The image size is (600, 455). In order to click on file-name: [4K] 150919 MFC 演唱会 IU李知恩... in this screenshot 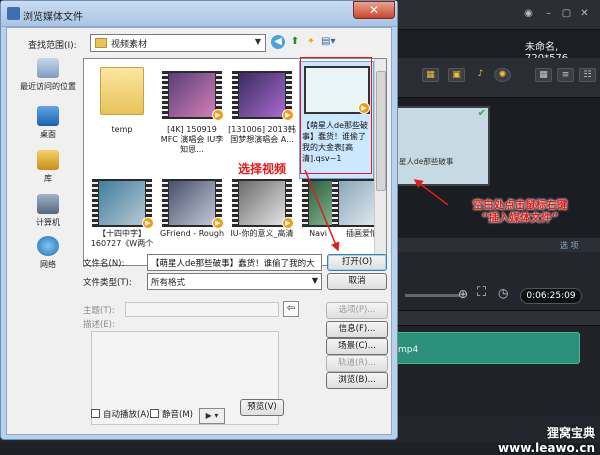, I will do `click(192, 139)`.